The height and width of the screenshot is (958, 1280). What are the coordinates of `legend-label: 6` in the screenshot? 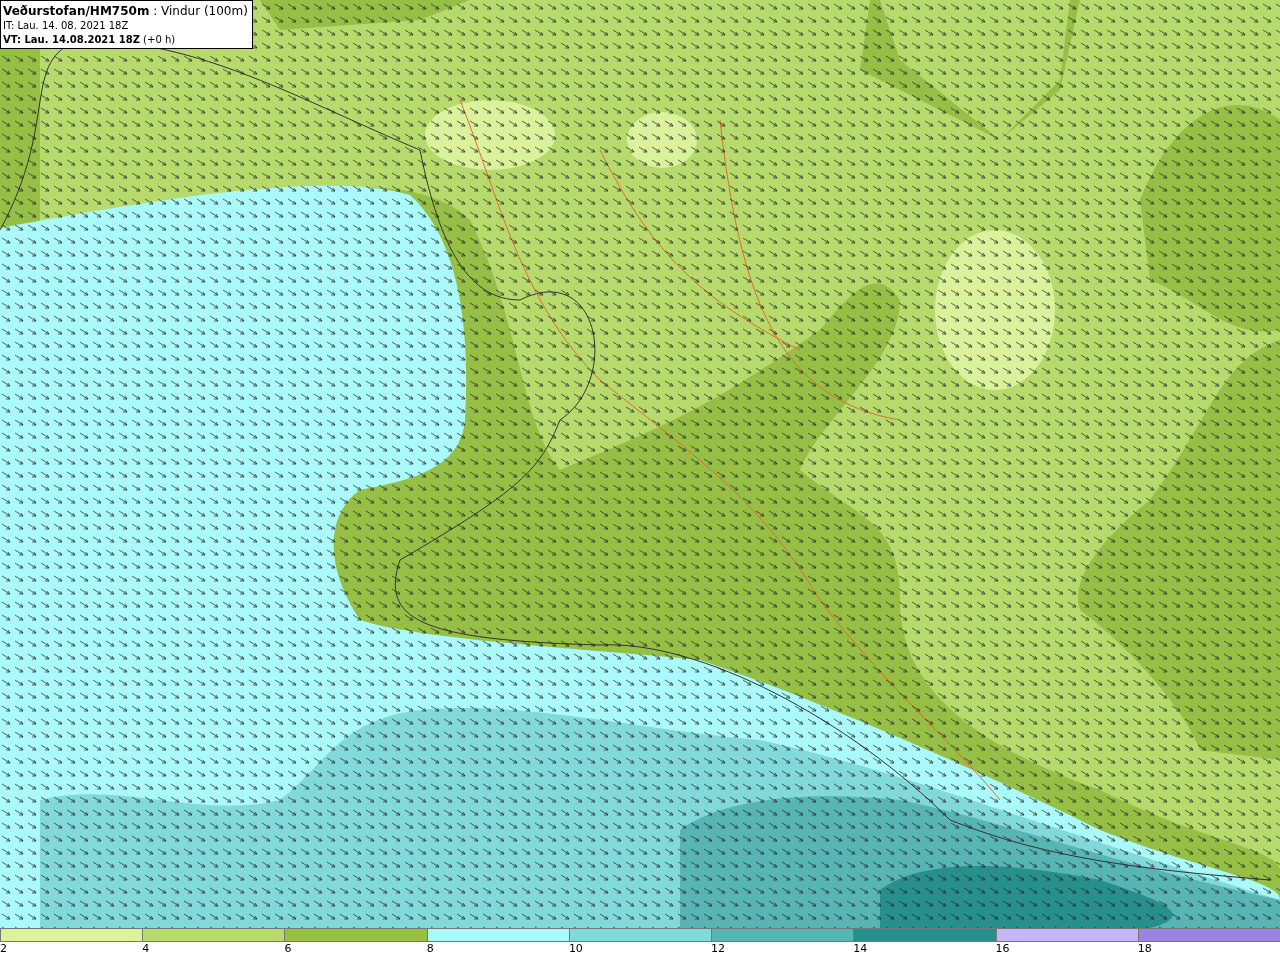 It's located at (288, 949).